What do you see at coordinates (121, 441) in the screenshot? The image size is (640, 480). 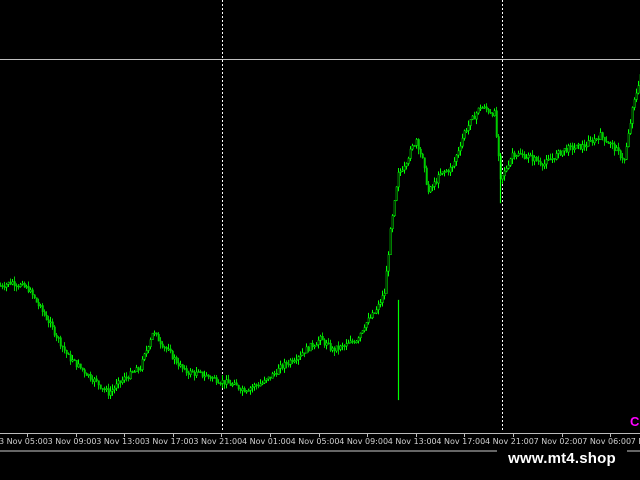 I see `time-axis-label: 3 Nov 13:00` at bounding box center [121, 441].